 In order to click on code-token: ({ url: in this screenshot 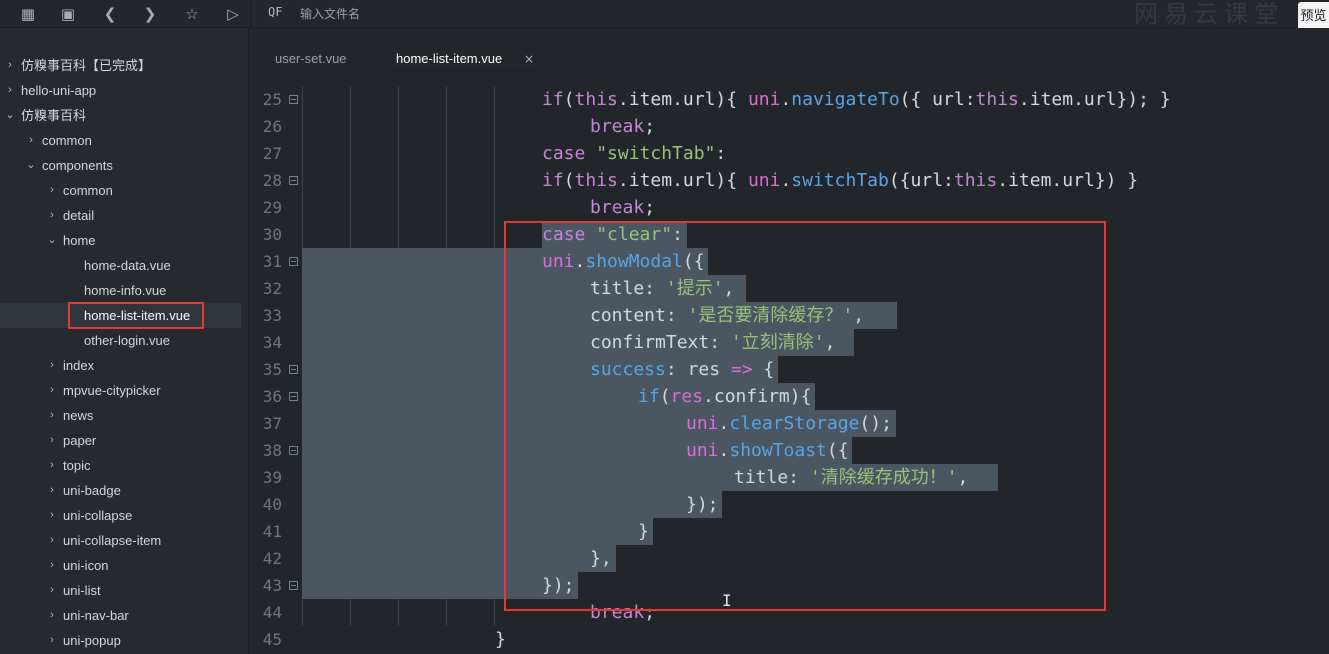, I will do `click(937, 99)`.